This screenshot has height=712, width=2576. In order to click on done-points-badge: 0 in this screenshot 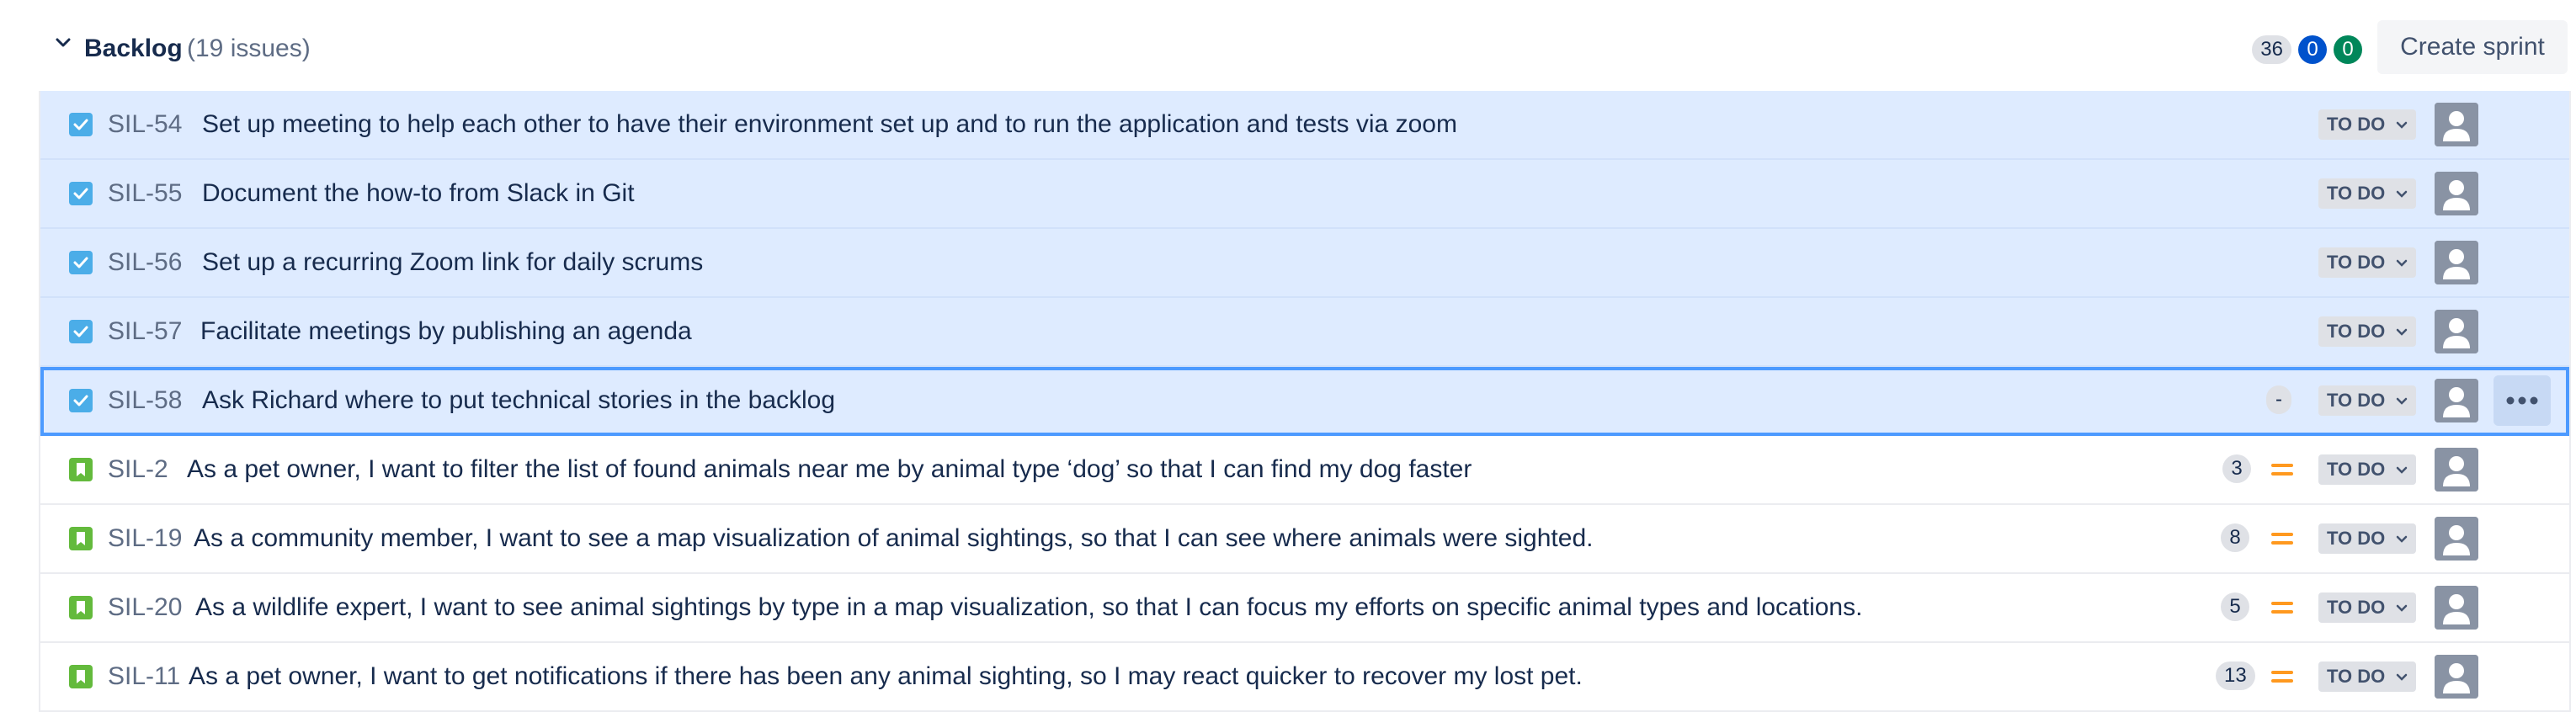, I will do `click(2348, 49)`.